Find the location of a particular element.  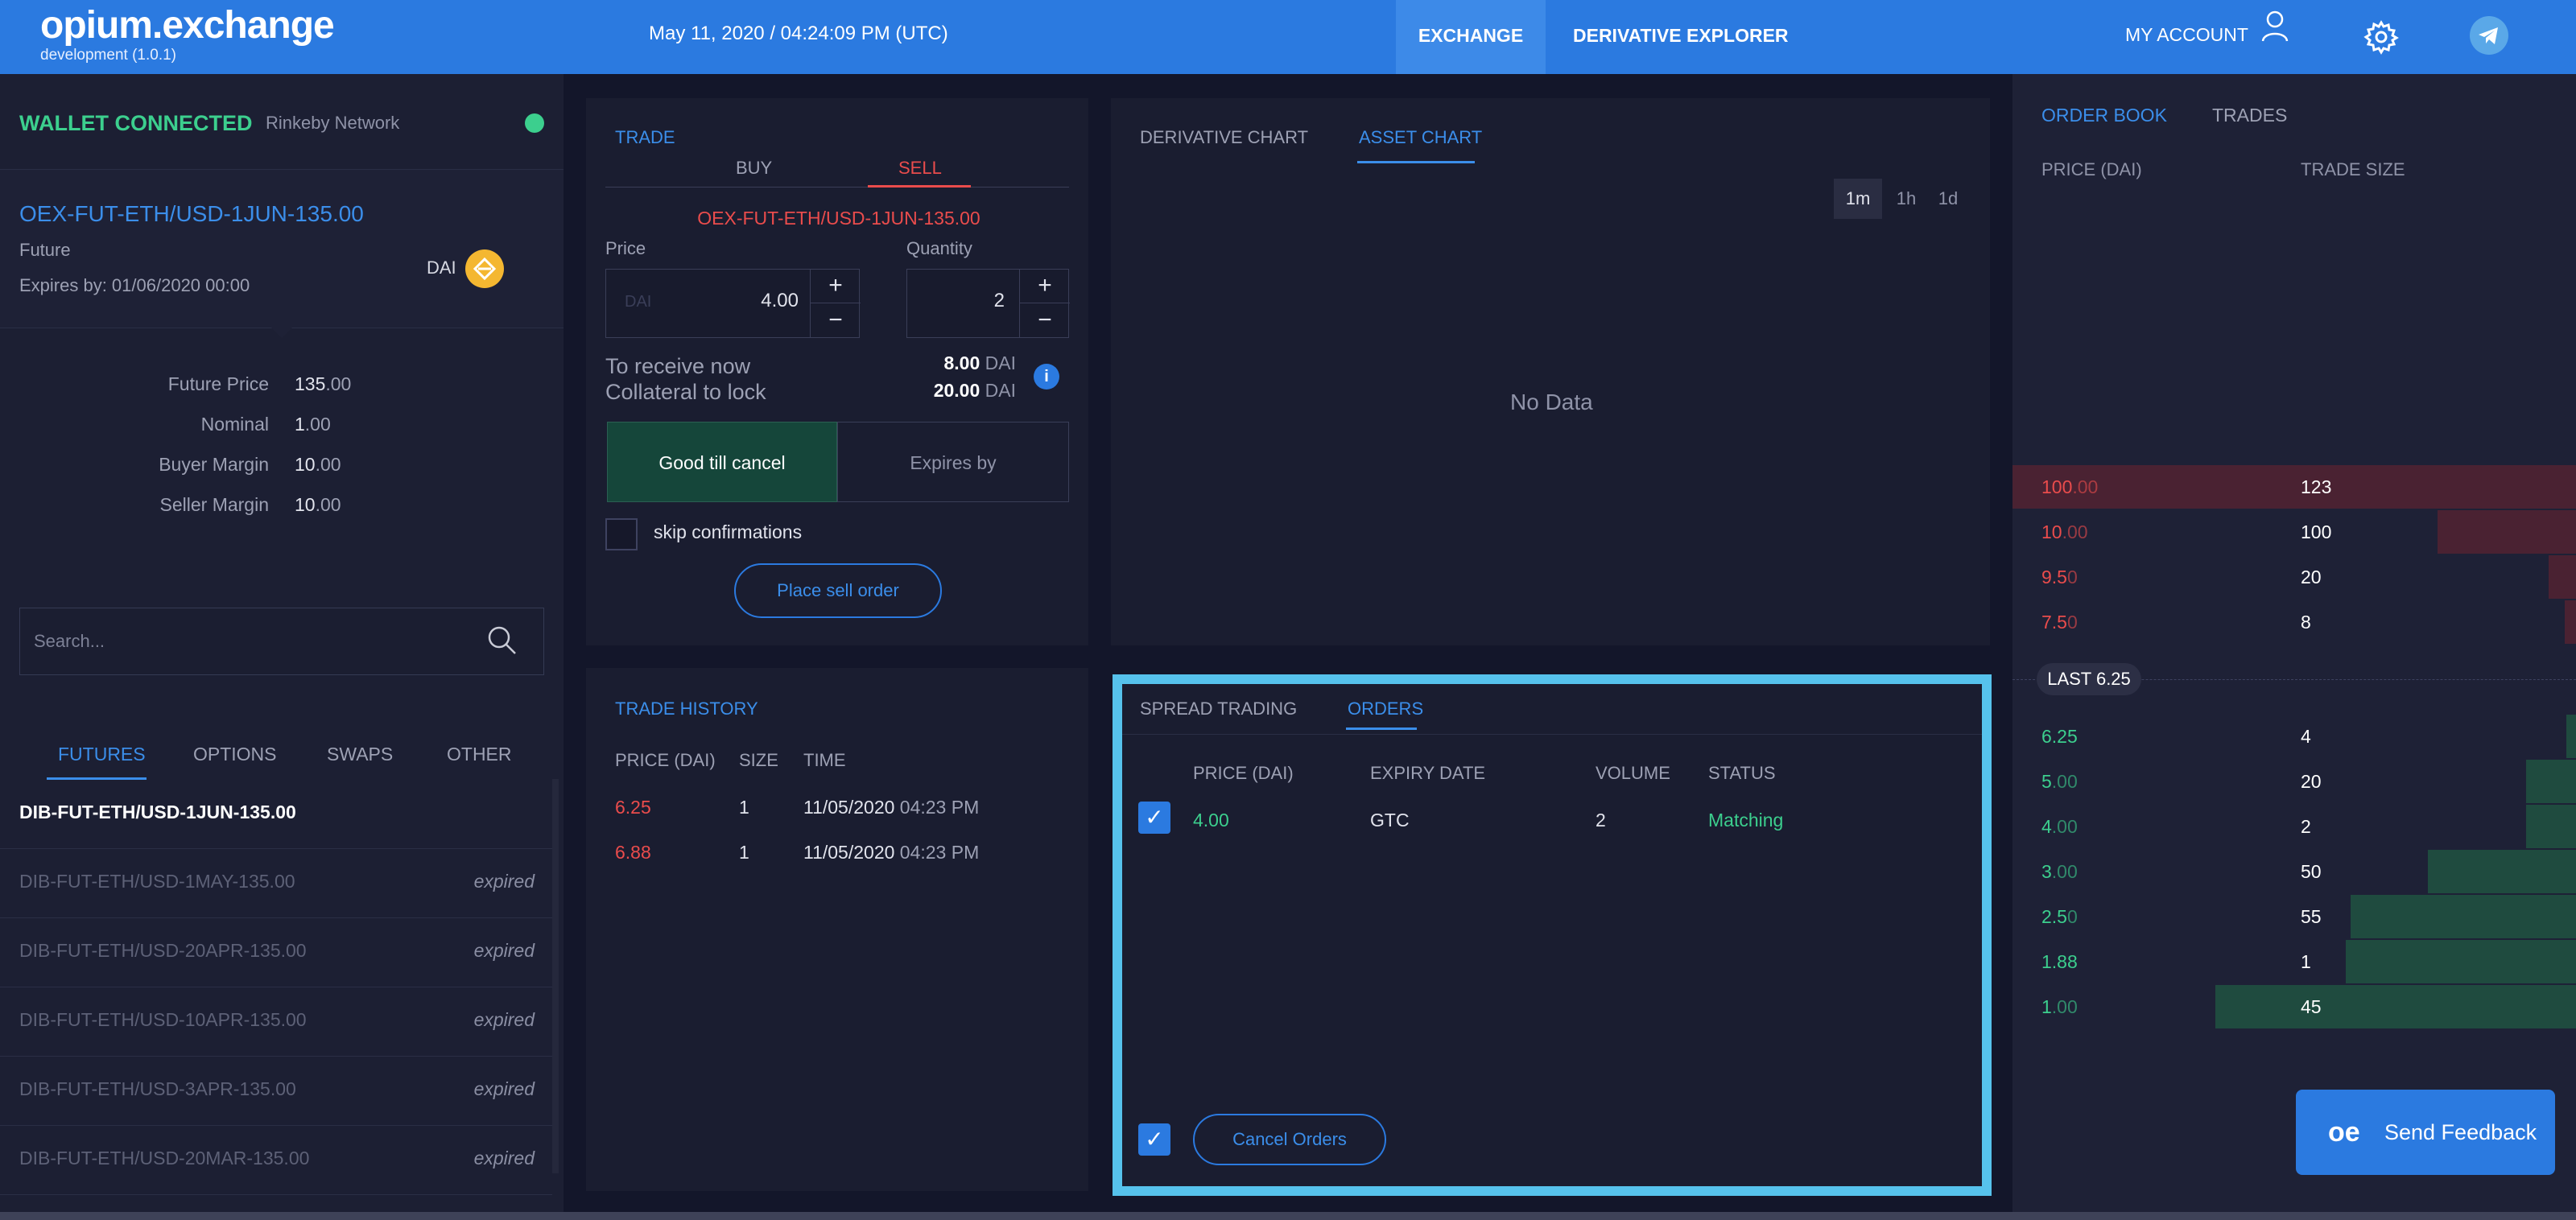

list-item: DIB-FUT-ETH/USD-1MAY-135.00 is located at coordinates (157, 882).